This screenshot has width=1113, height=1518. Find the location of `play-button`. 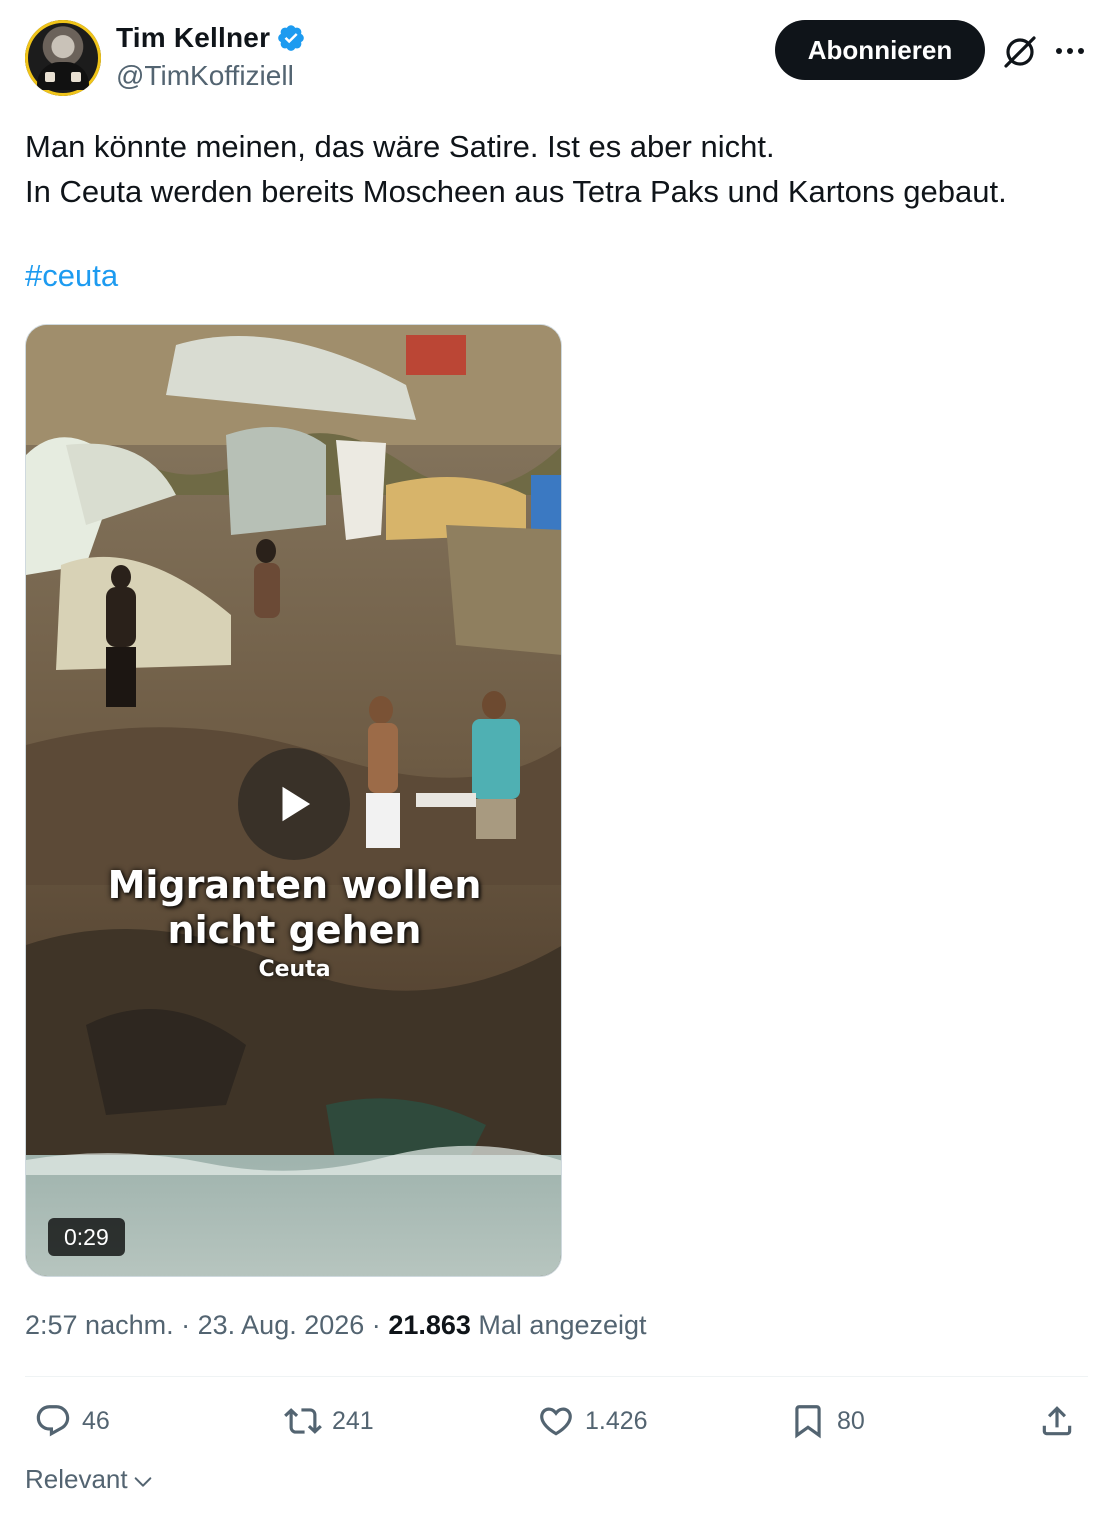

play-button is located at coordinates (294, 804).